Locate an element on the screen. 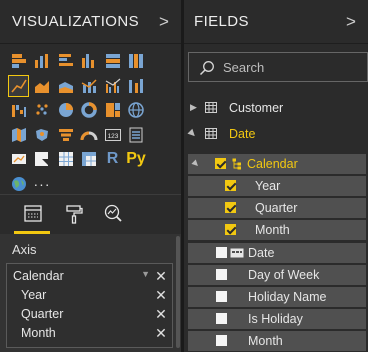 The image size is (368, 352). visualizations-header: VISUALIZATIONS > is located at coordinates (90, 22).